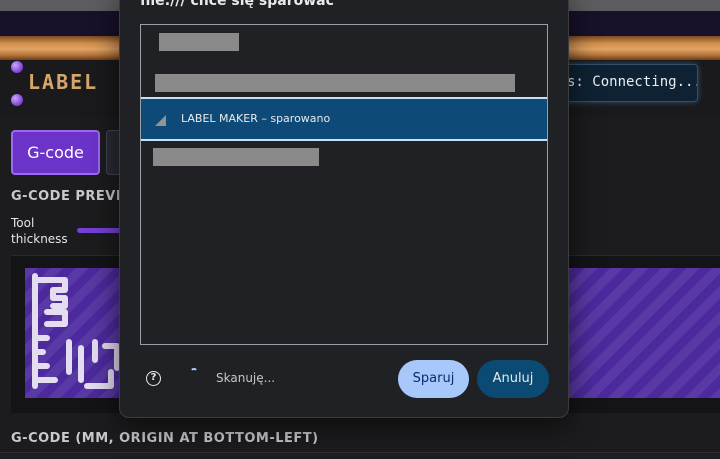  I want to click on app-logo: LABEL, so click(63, 82).